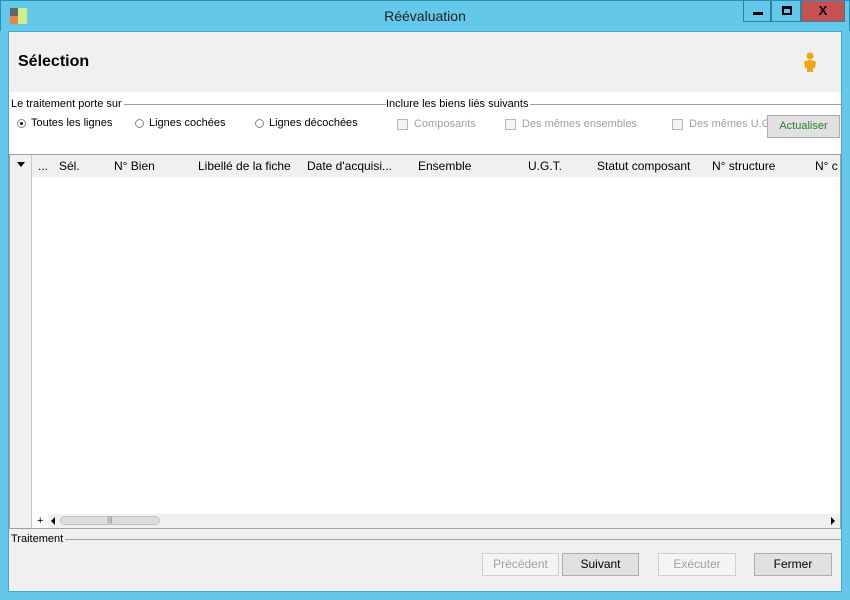 The image size is (850, 600). What do you see at coordinates (425, 62) in the screenshot?
I see `header: Sélection` at bounding box center [425, 62].